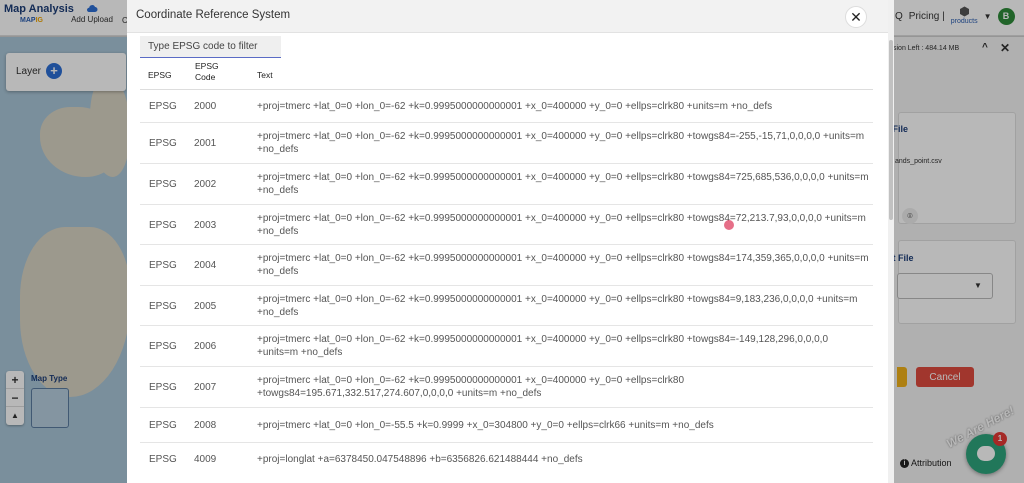 Image resolution: width=1024 pixels, height=483 pixels. What do you see at coordinates (506, 75) in the screenshot?
I see `table-header: EPSG EPSG Code Text` at bounding box center [506, 75].